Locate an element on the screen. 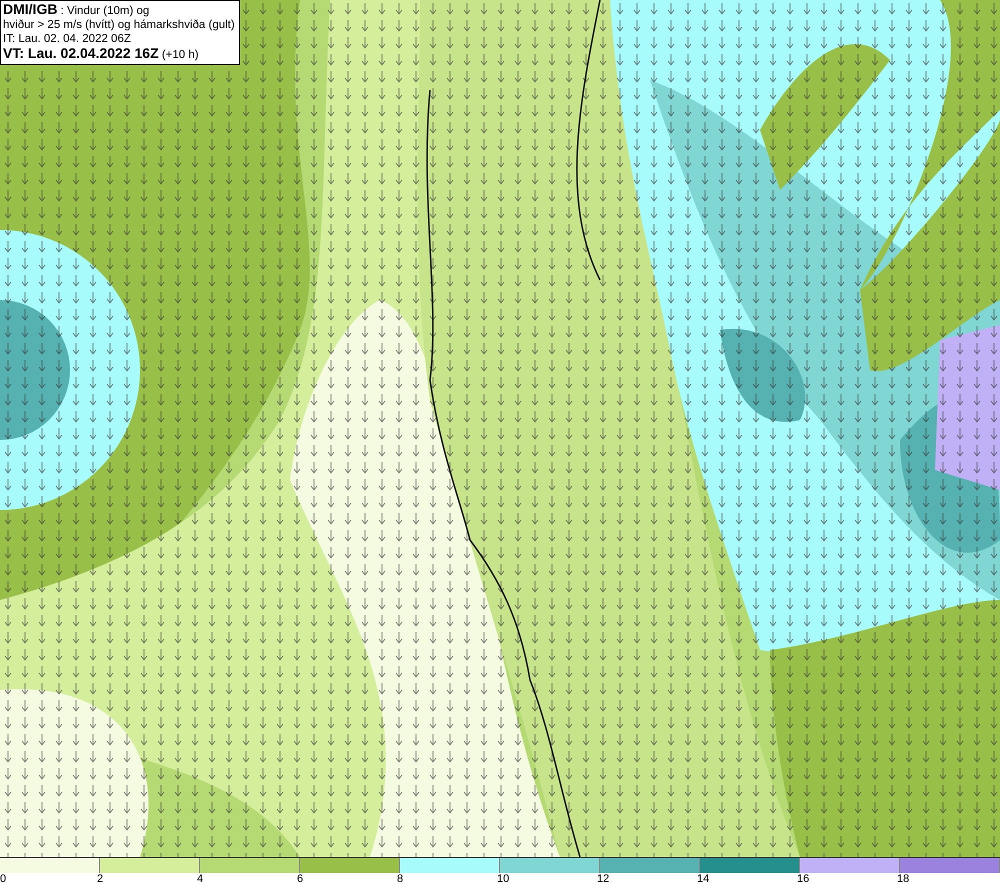 The width and height of the screenshot is (1000, 887). legend-label: 10 is located at coordinates (503, 879).